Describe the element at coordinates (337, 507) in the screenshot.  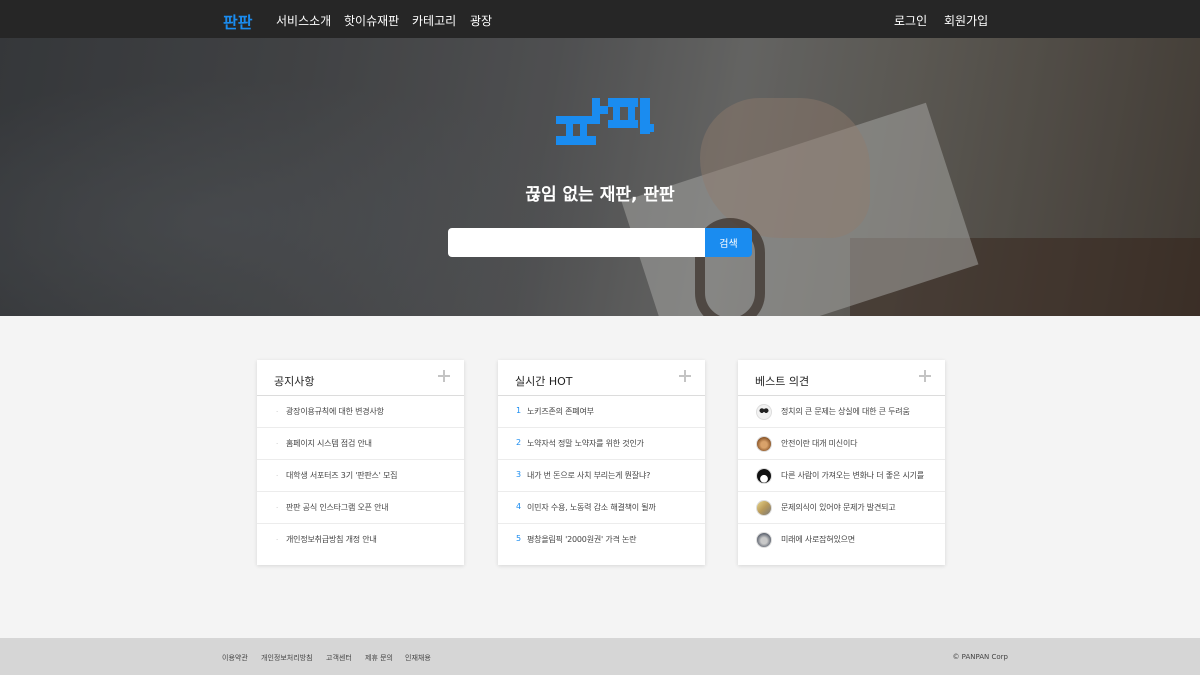
I see `notice-title: 판판 공식 인스타그램 오픈 안내` at that location.